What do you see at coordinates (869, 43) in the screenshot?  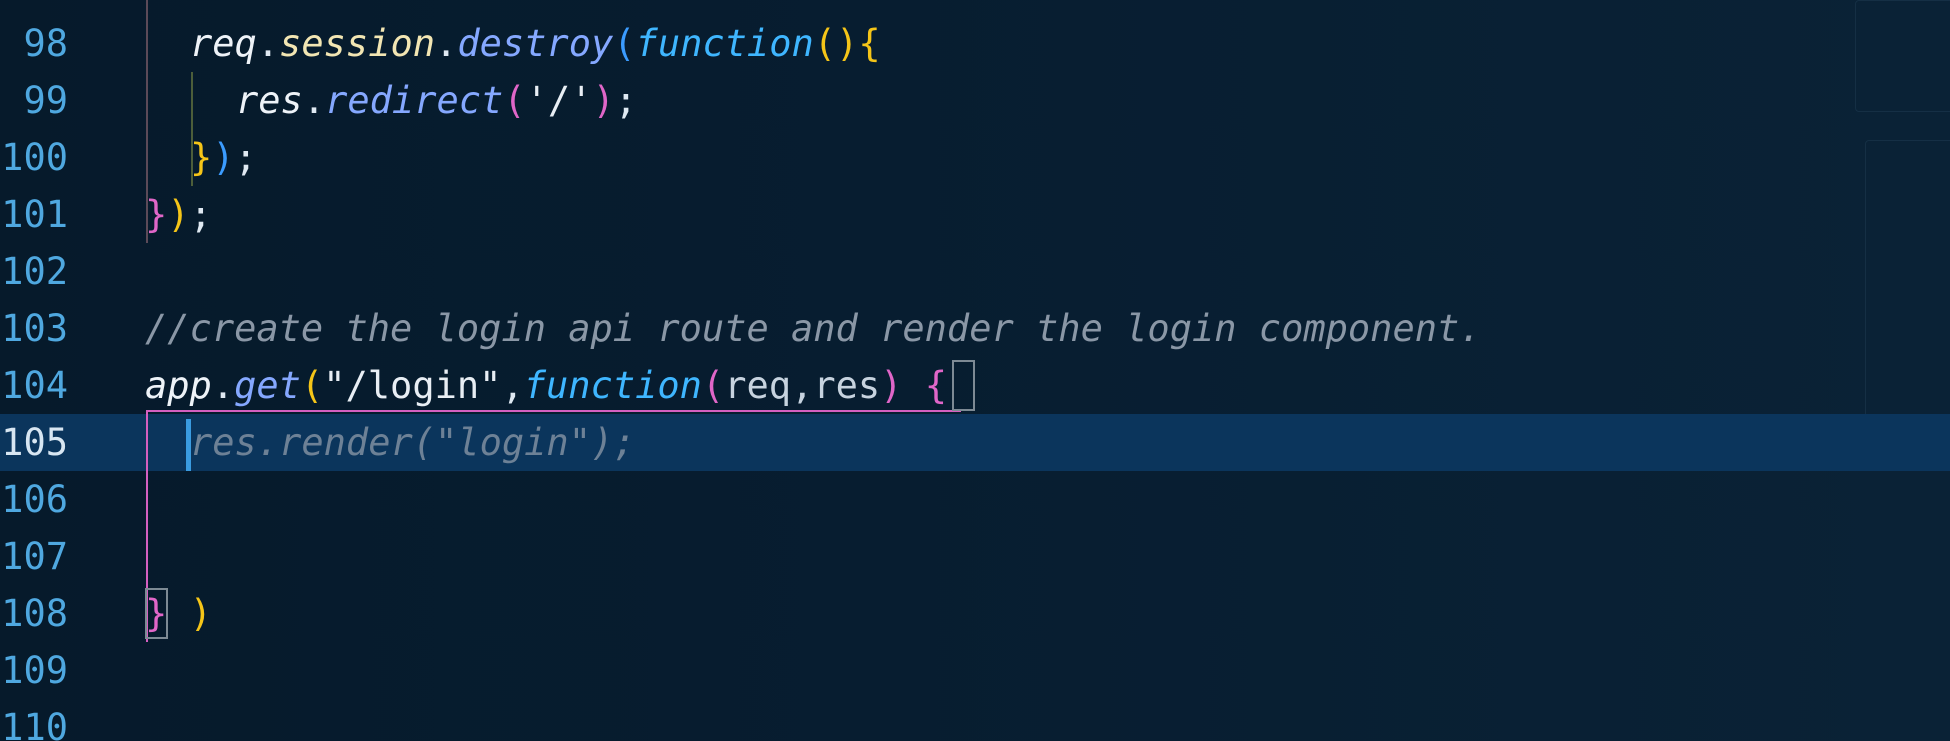 I see `code-token: {` at bounding box center [869, 43].